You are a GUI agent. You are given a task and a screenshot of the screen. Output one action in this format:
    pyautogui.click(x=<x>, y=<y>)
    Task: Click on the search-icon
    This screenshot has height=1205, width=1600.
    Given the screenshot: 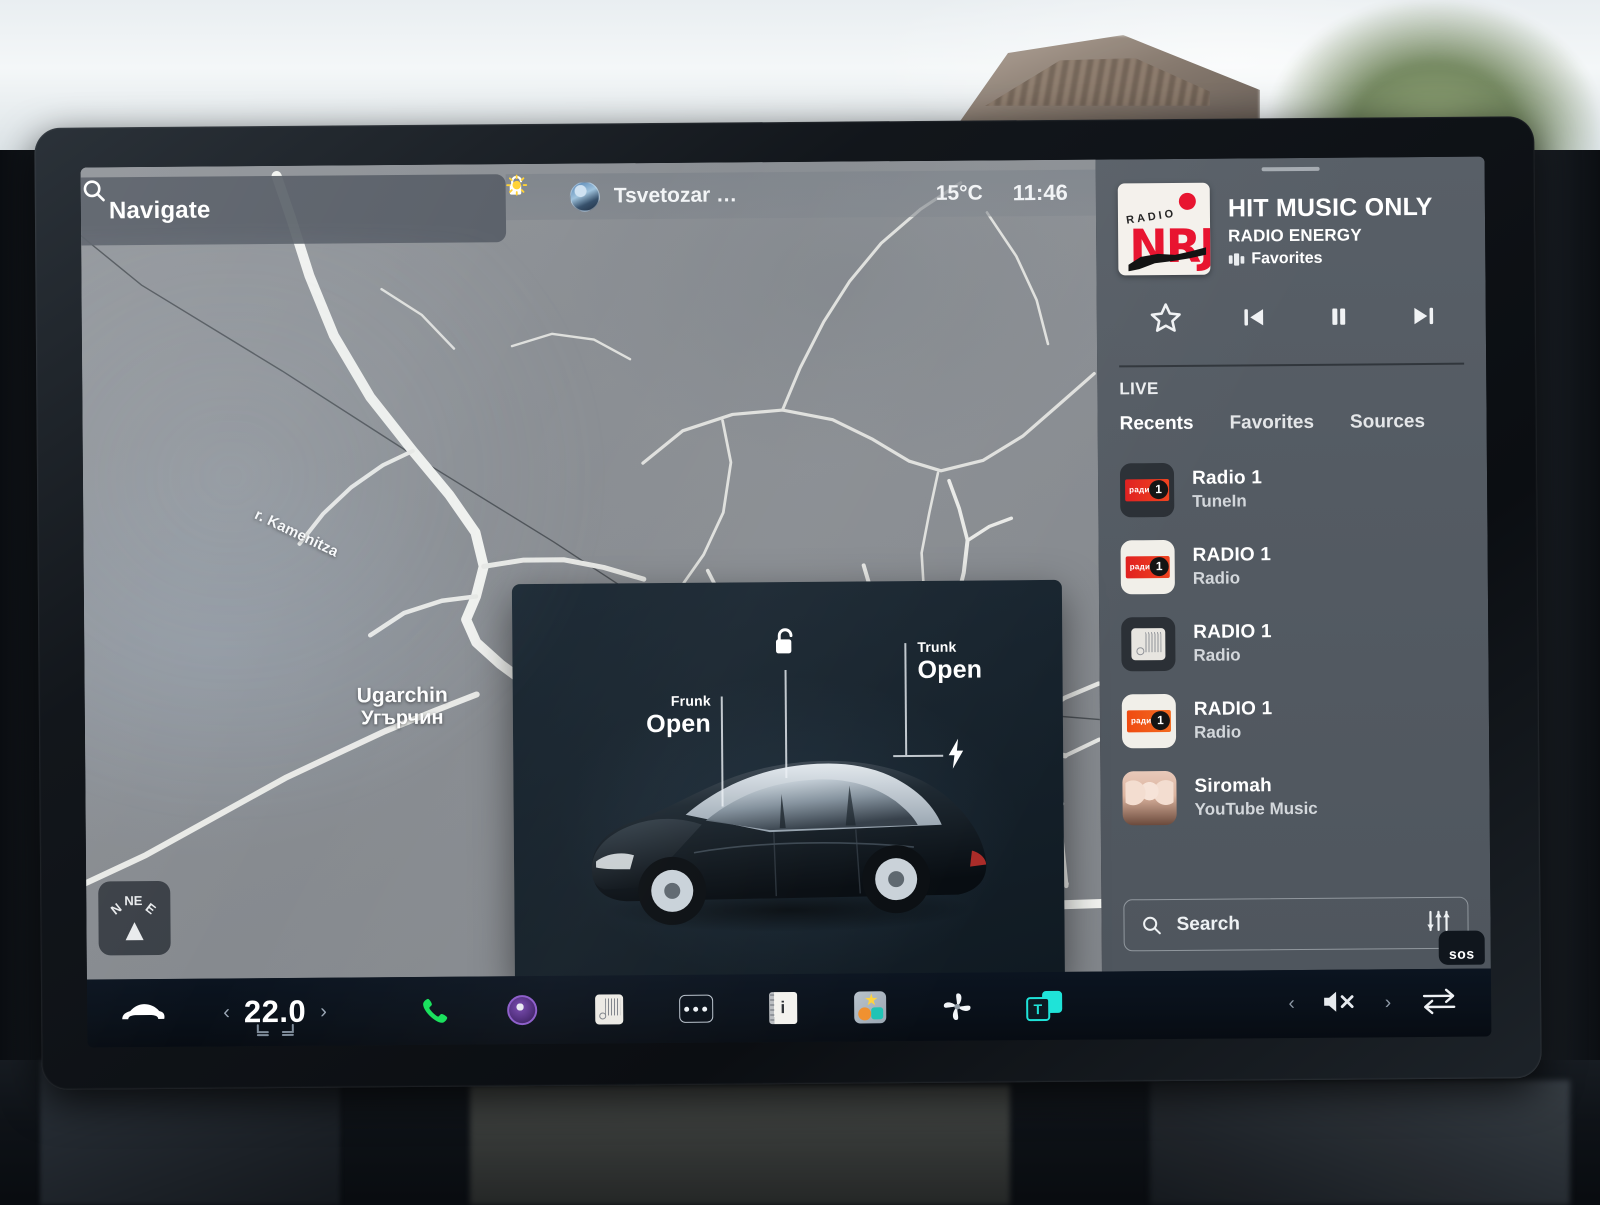 What is the action you would take?
    pyautogui.click(x=1151, y=925)
    